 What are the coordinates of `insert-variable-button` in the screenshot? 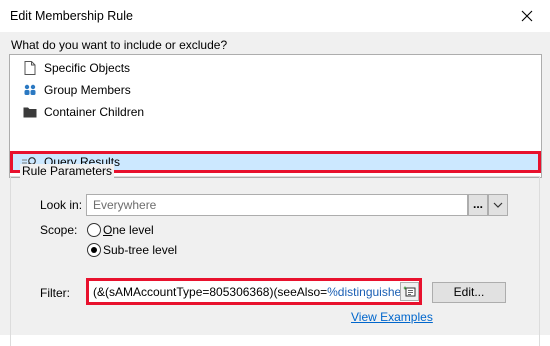 It's located at (409, 291).